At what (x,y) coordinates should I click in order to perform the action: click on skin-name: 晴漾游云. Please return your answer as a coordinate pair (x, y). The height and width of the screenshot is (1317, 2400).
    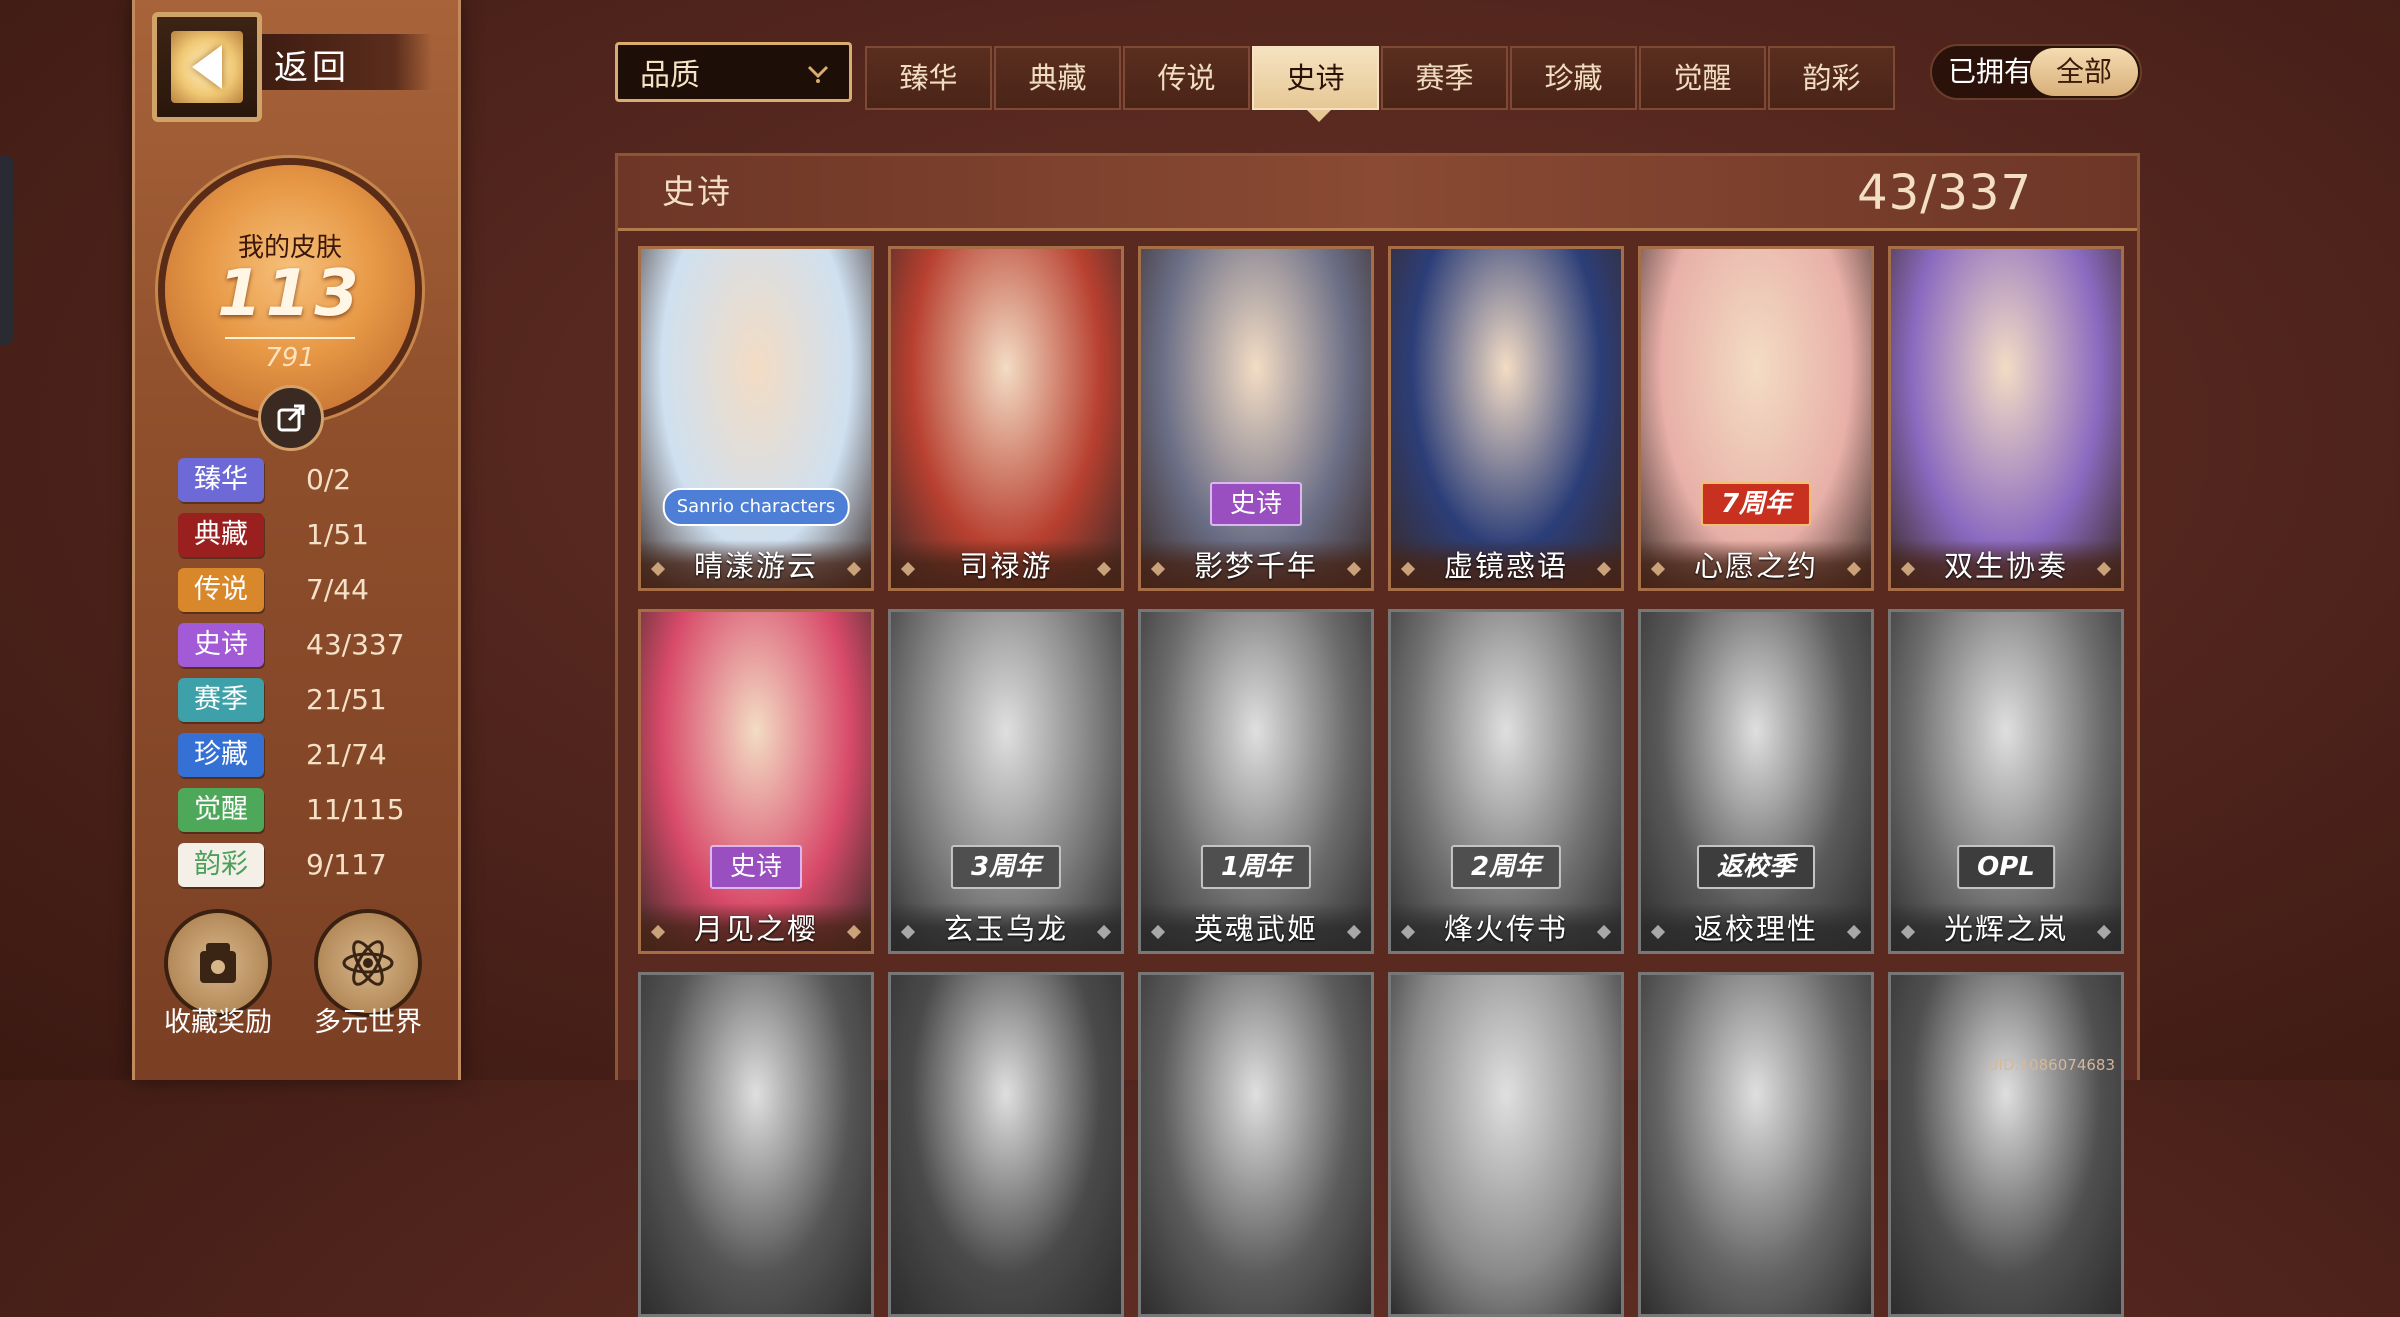
    Looking at the image, I should click on (756, 564).